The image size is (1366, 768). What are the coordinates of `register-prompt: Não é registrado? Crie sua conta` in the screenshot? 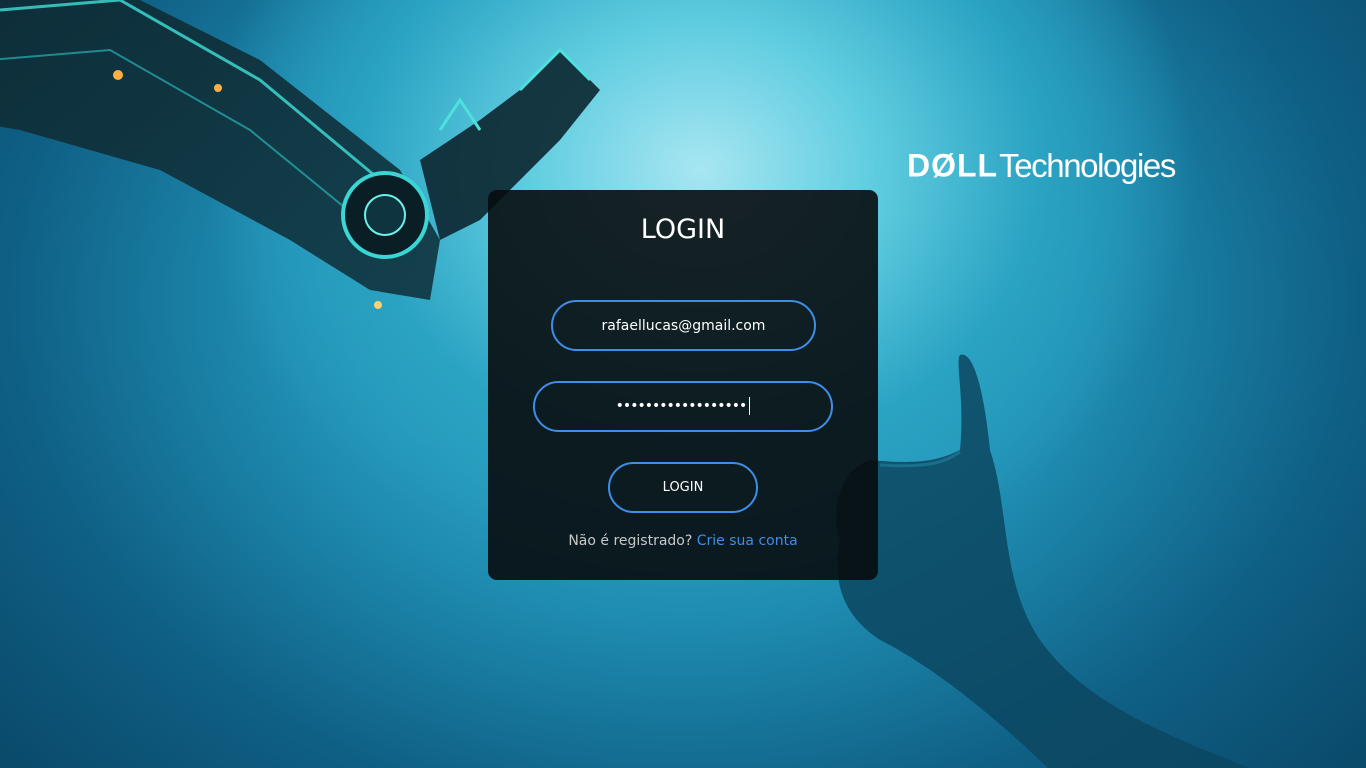 It's located at (683, 541).